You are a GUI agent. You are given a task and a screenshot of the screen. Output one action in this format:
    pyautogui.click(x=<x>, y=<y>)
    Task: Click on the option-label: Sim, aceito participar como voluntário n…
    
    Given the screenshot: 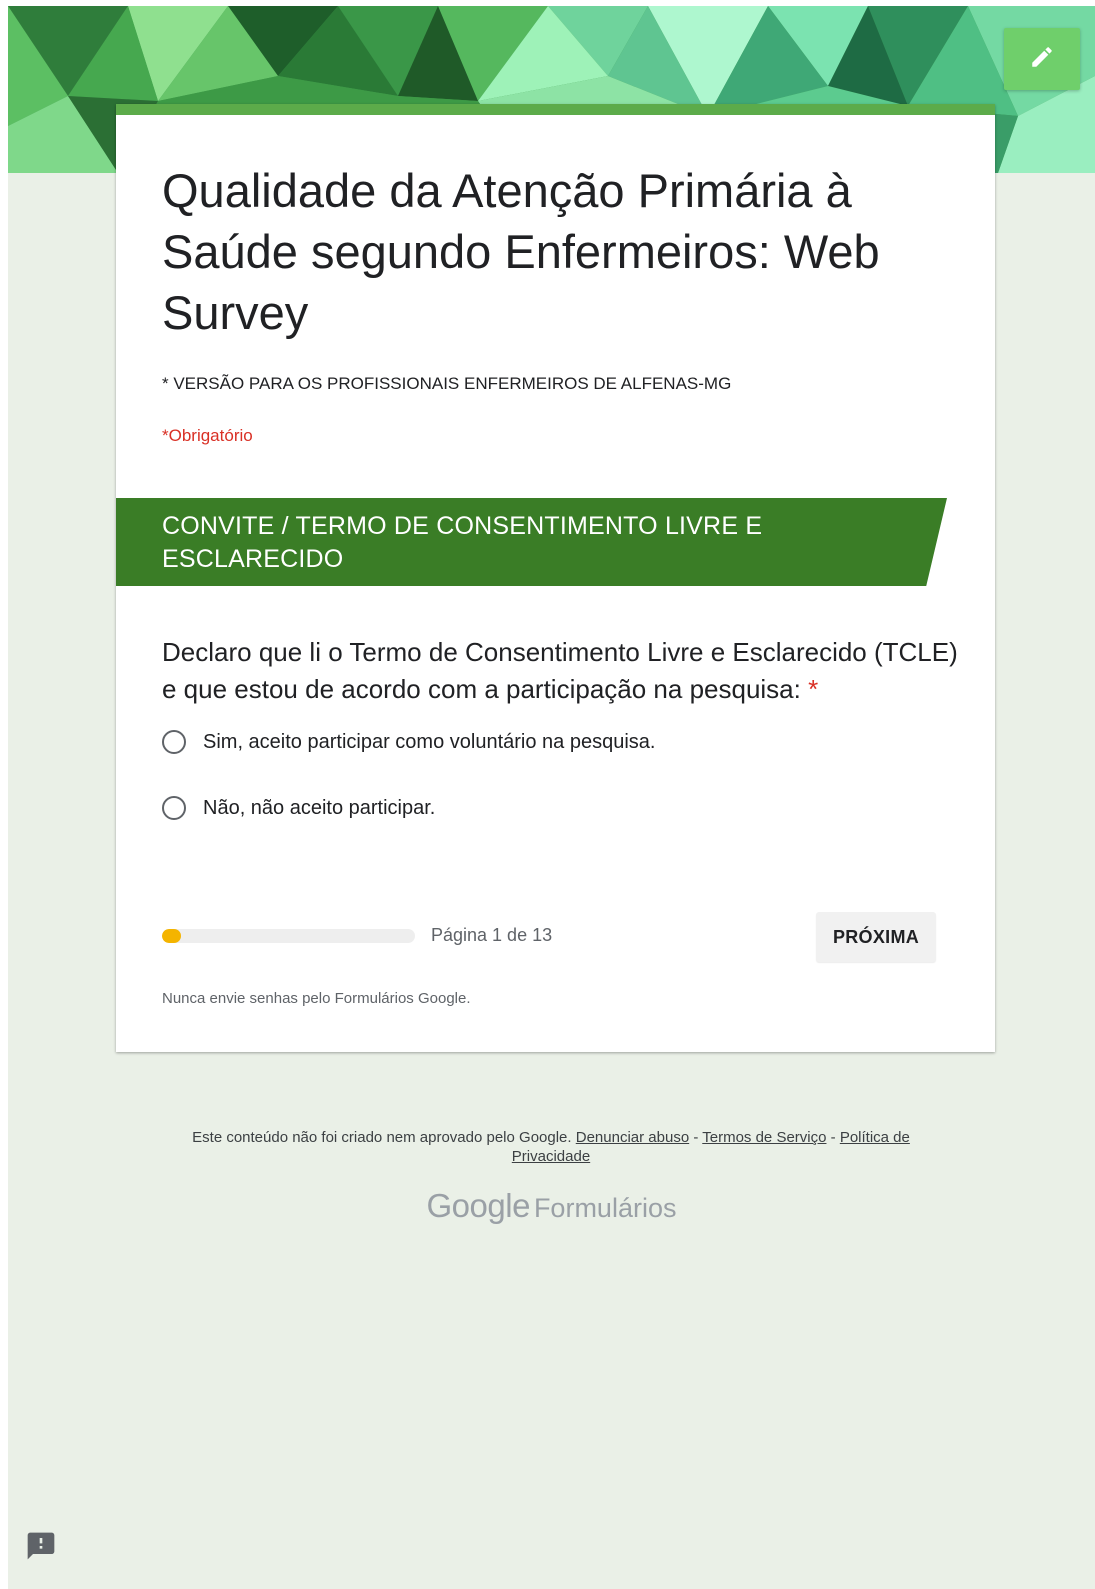 What is the action you would take?
    pyautogui.click(x=429, y=741)
    